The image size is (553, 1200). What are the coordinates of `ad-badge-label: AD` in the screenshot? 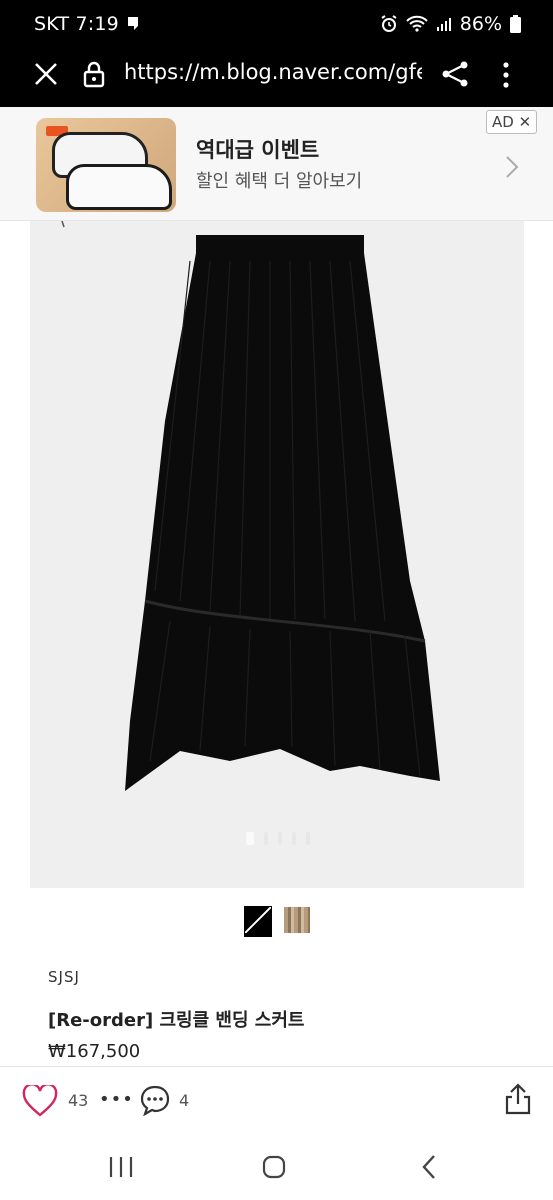 It's located at (503, 122).